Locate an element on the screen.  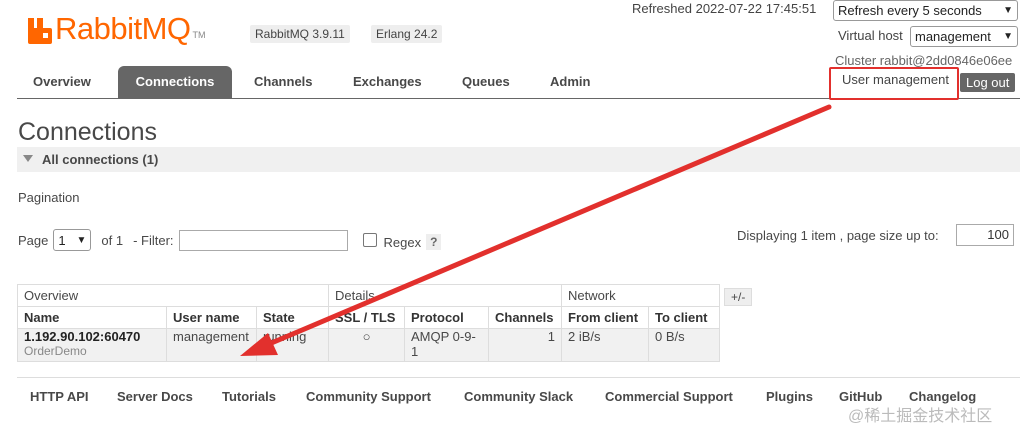
footer-link-plugins: Plugins is located at coordinates (789, 396).